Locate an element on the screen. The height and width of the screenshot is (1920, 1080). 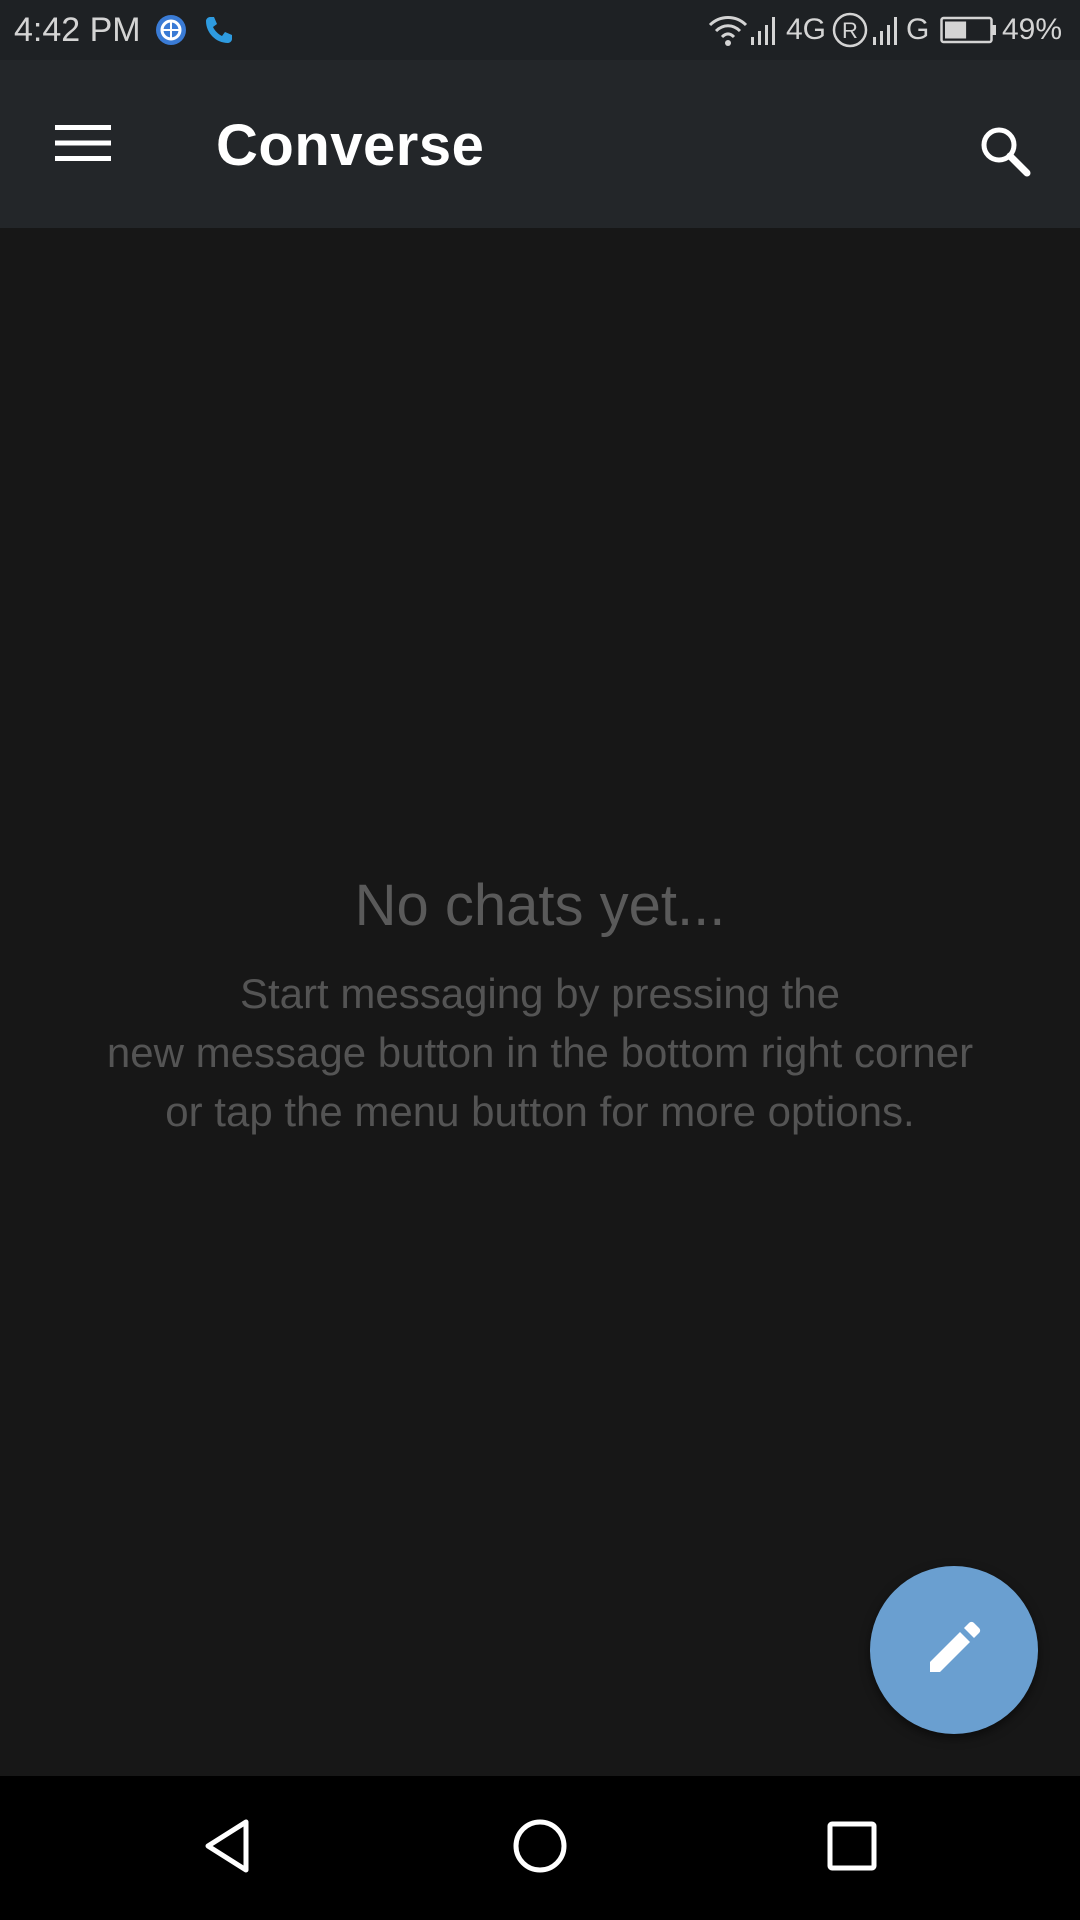
battery-icon is located at coordinates (969, 32).